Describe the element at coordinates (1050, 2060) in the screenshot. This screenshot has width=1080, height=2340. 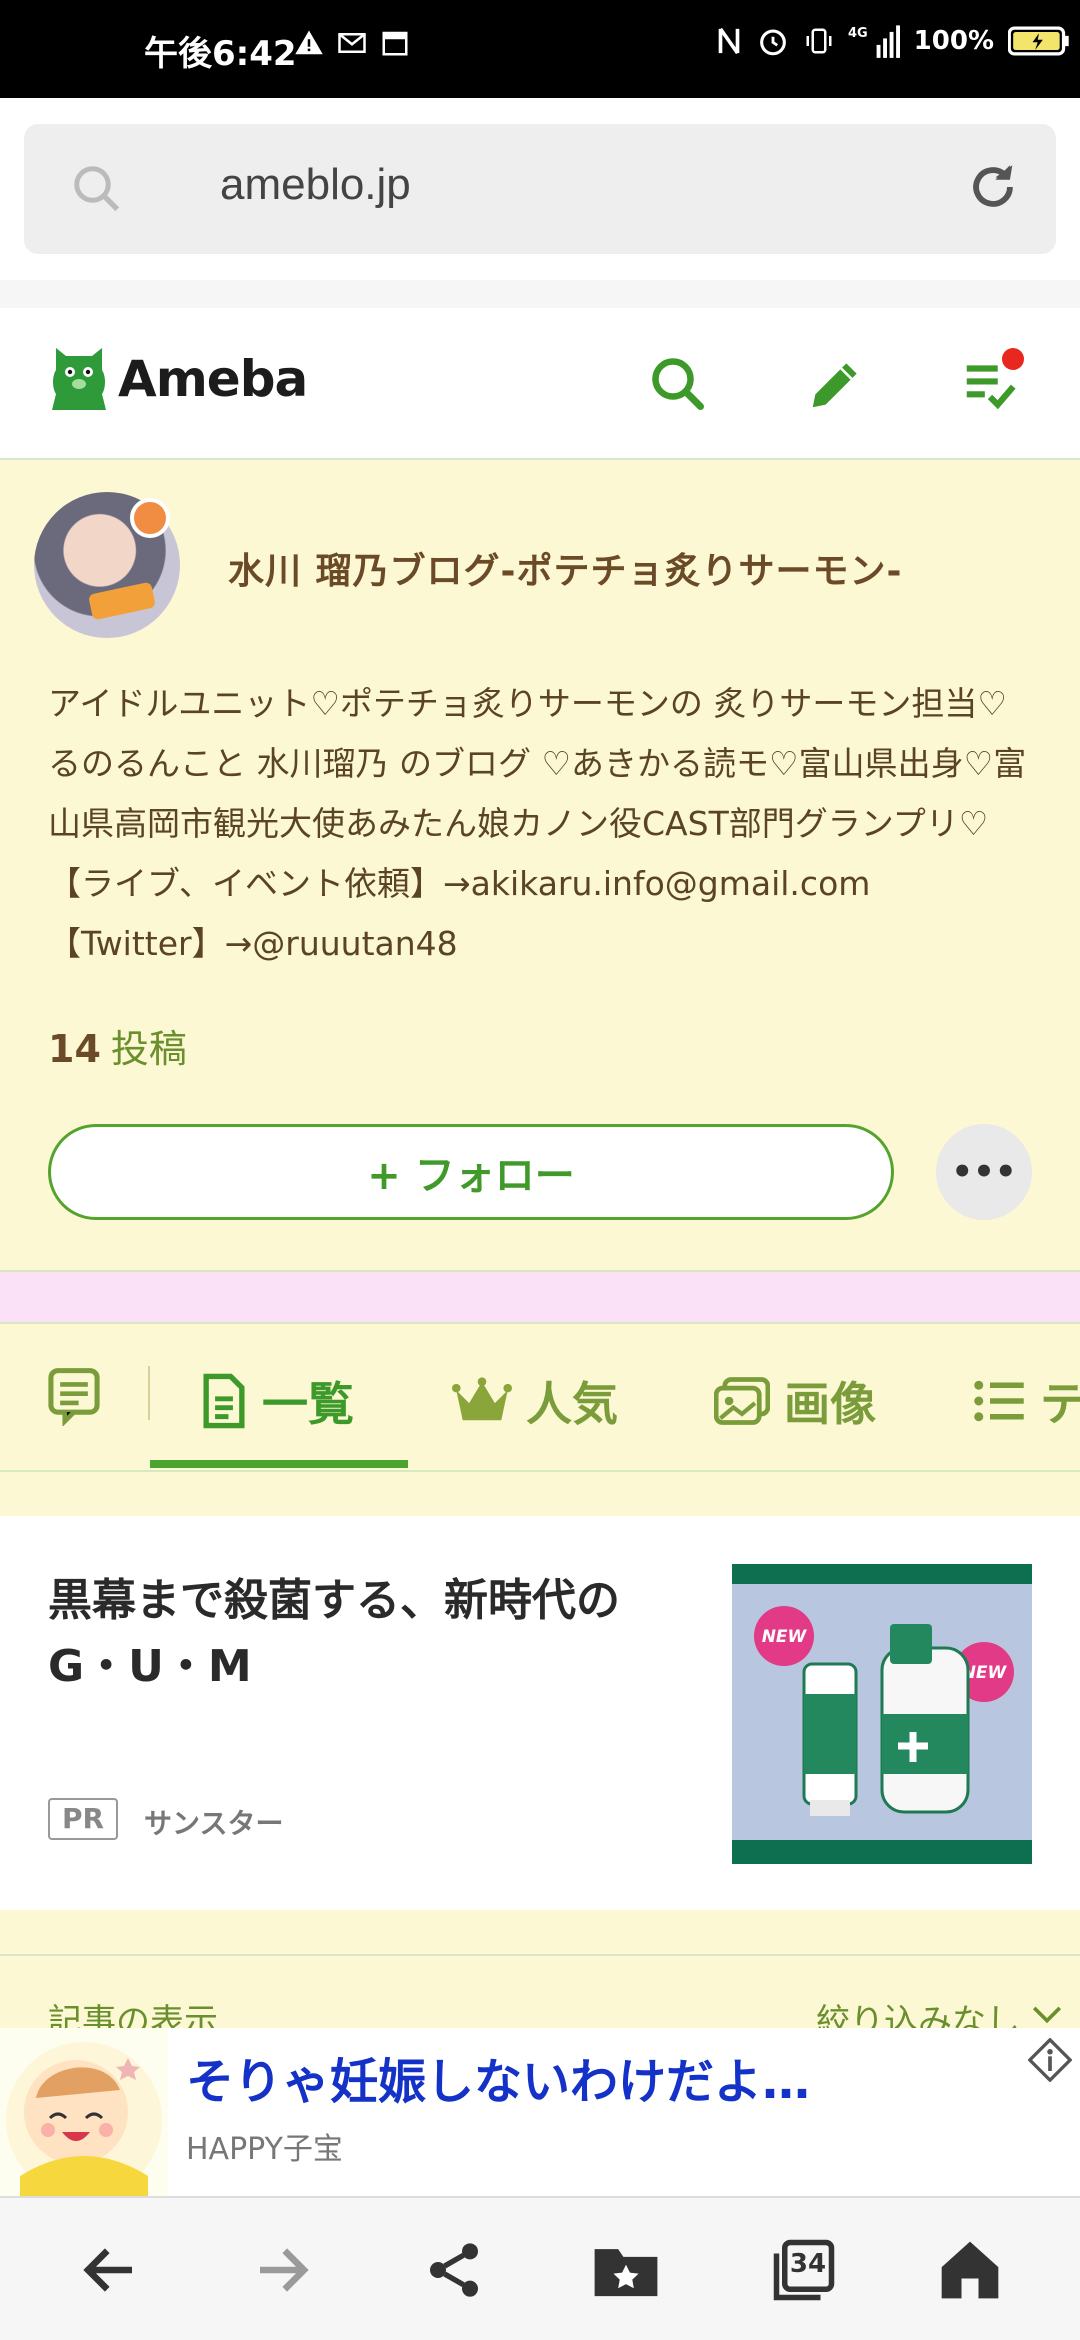
I see `ad-info-icon` at that location.